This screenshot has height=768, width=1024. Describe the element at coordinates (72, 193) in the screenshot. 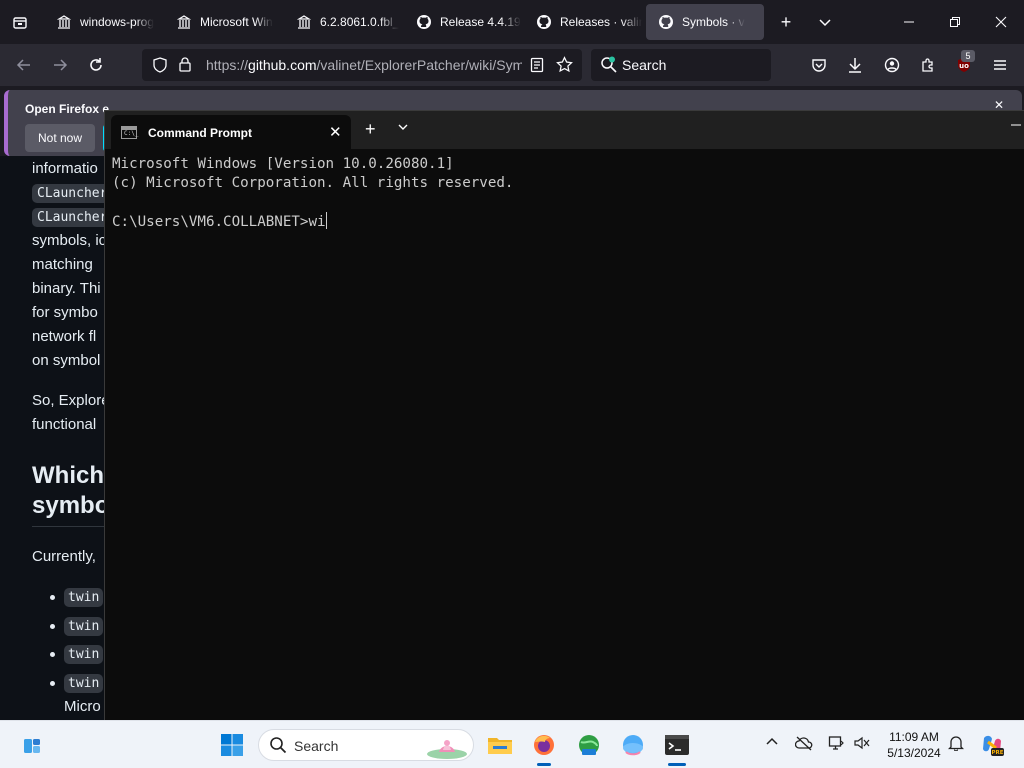

I see `wiki-inline-code: CLauncher` at that location.